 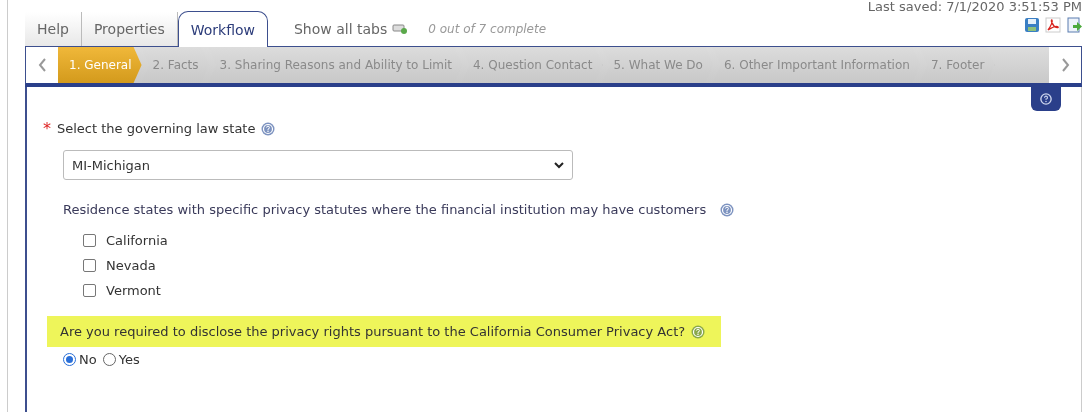 I want to click on save-icon, so click(x=1032, y=25).